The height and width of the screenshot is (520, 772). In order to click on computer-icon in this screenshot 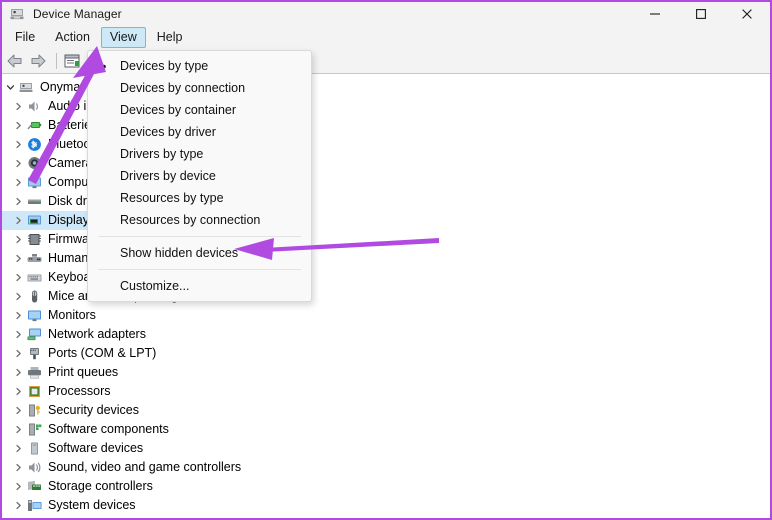, I will do `click(26, 87)`.